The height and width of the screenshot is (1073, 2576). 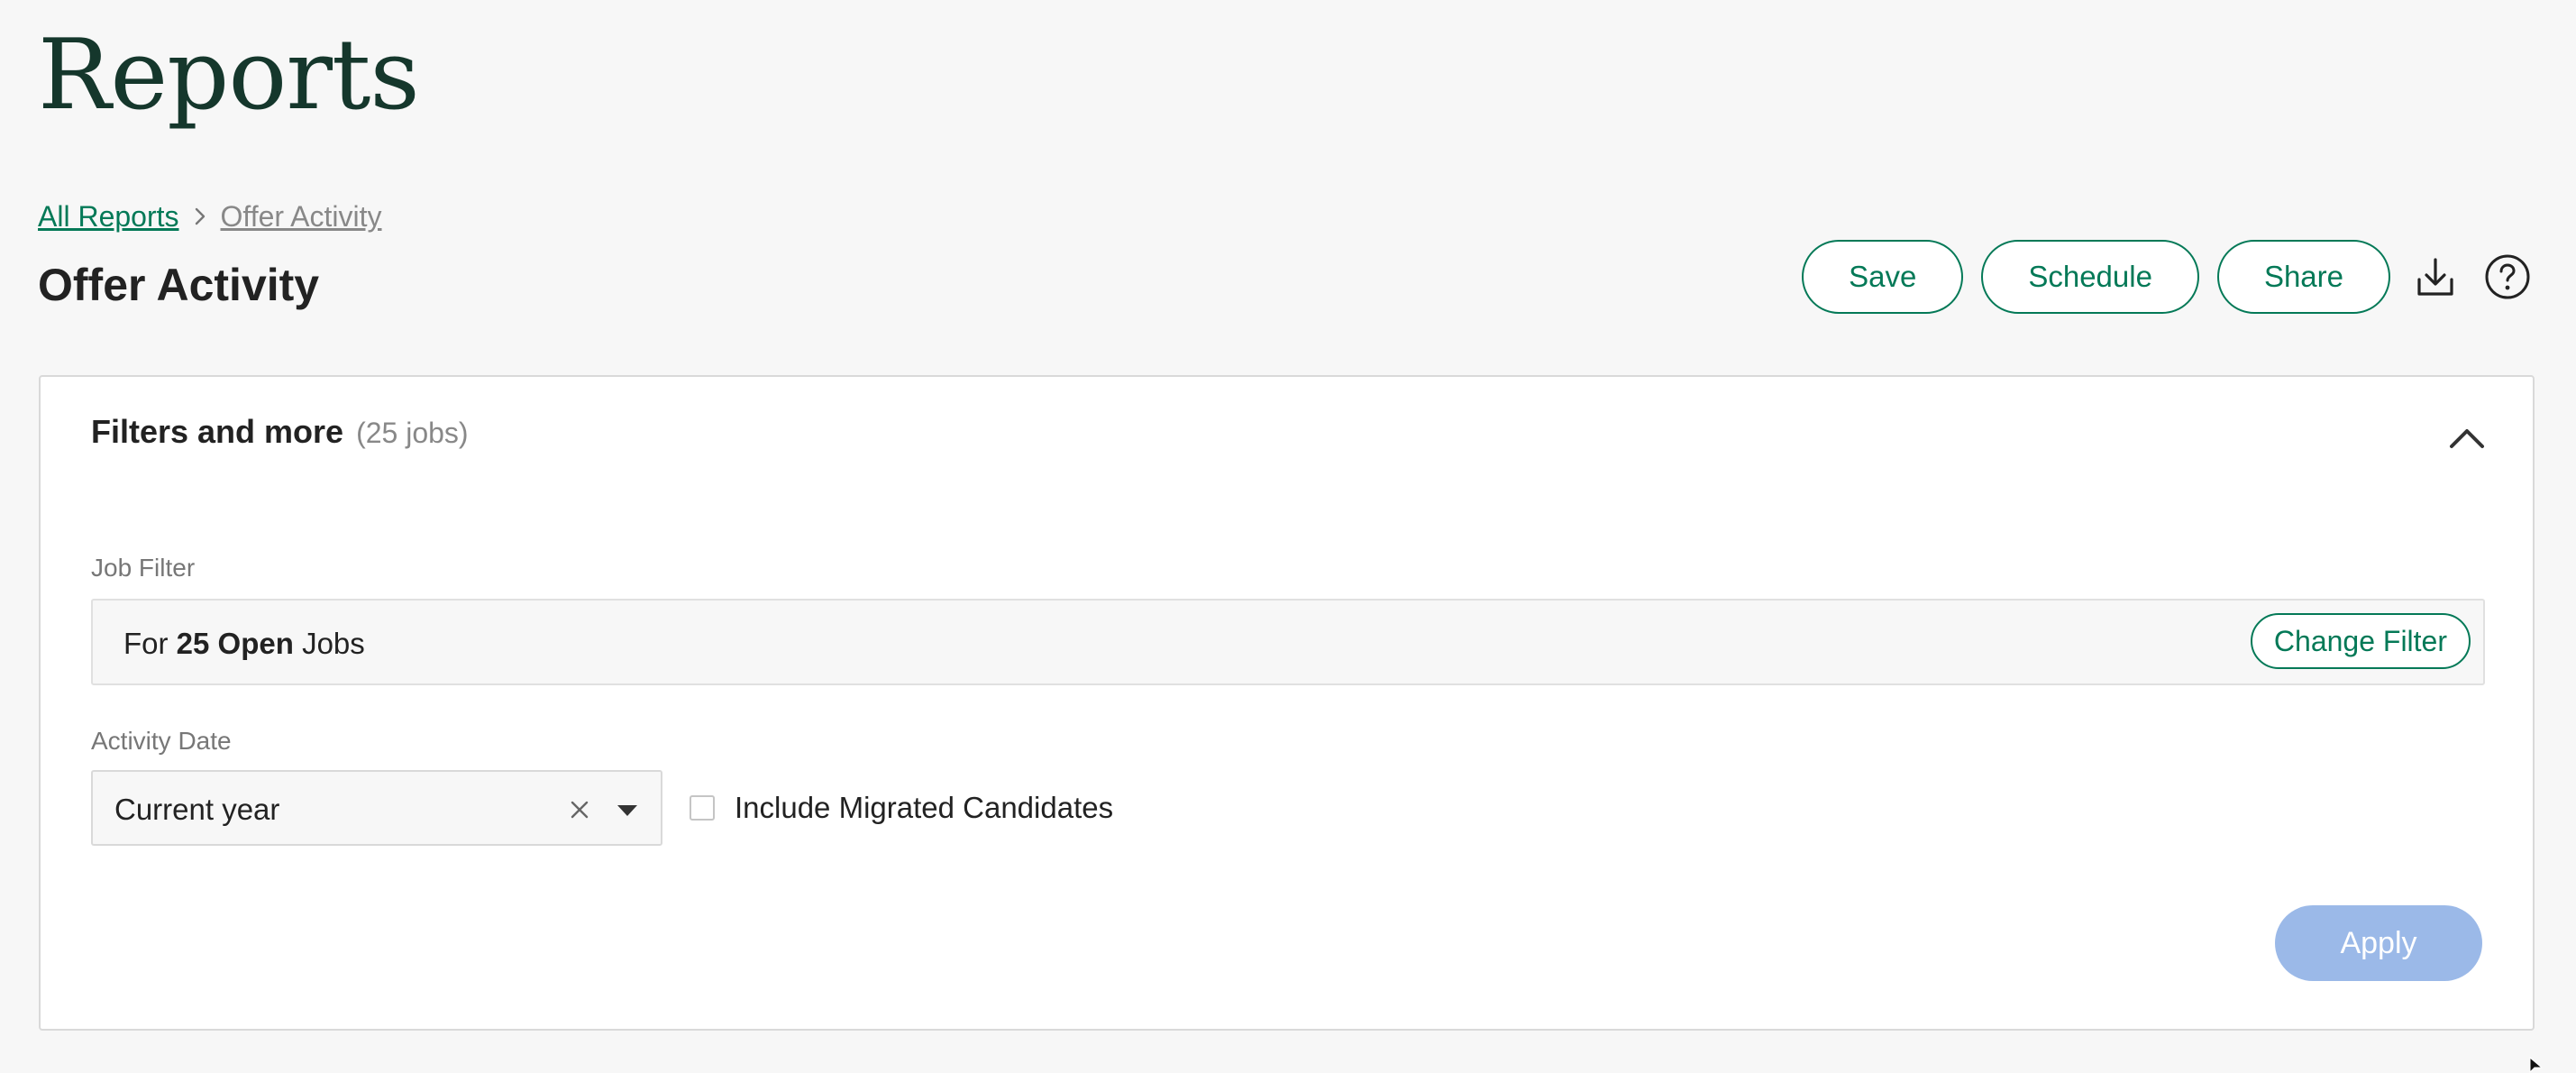 What do you see at coordinates (2507, 277) in the screenshot?
I see `help-icon` at bounding box center [2507, 277].